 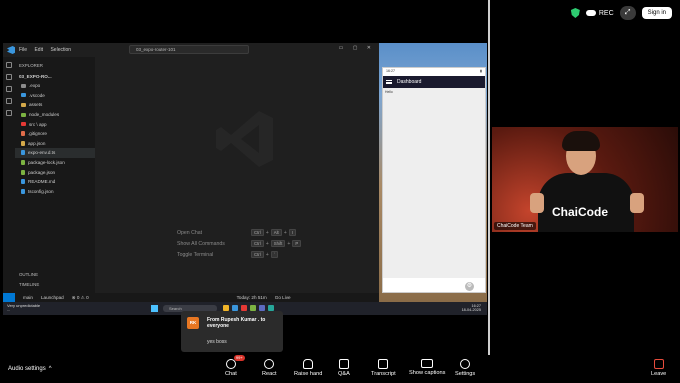 What do you see at coordinates (50, 369) in the screenshot?
I see `chevron-up-icon: ^` at bounding box center [50, 369].